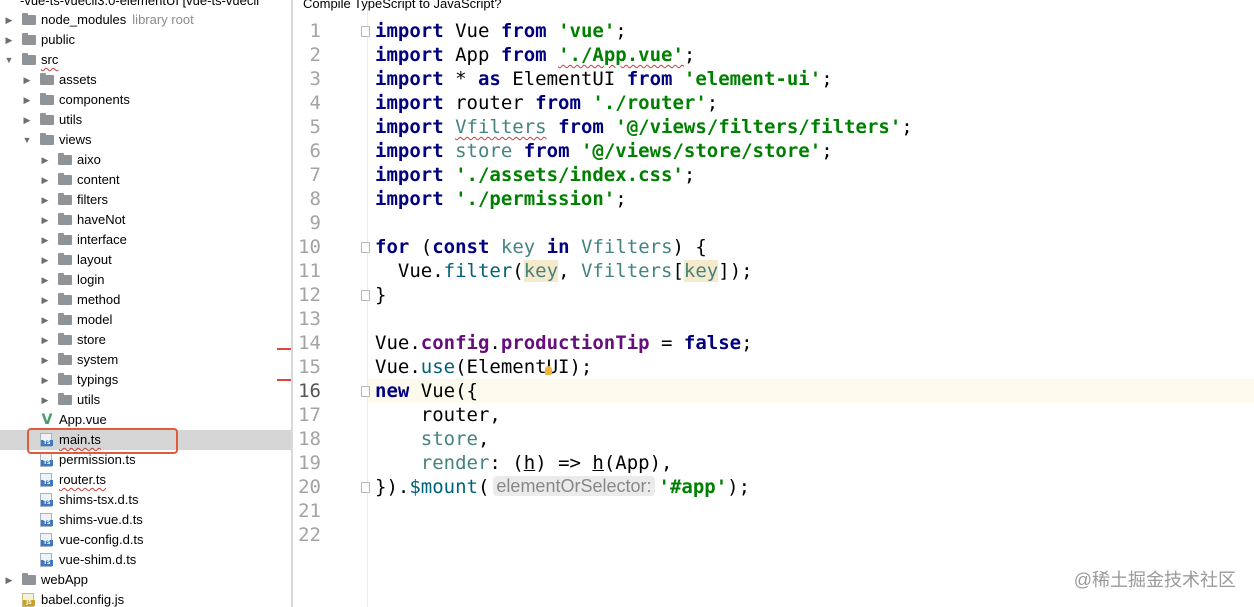 The image size is (1254, 607). I want to click on code-line: render: (h) => h(App),, so click(524, 463).